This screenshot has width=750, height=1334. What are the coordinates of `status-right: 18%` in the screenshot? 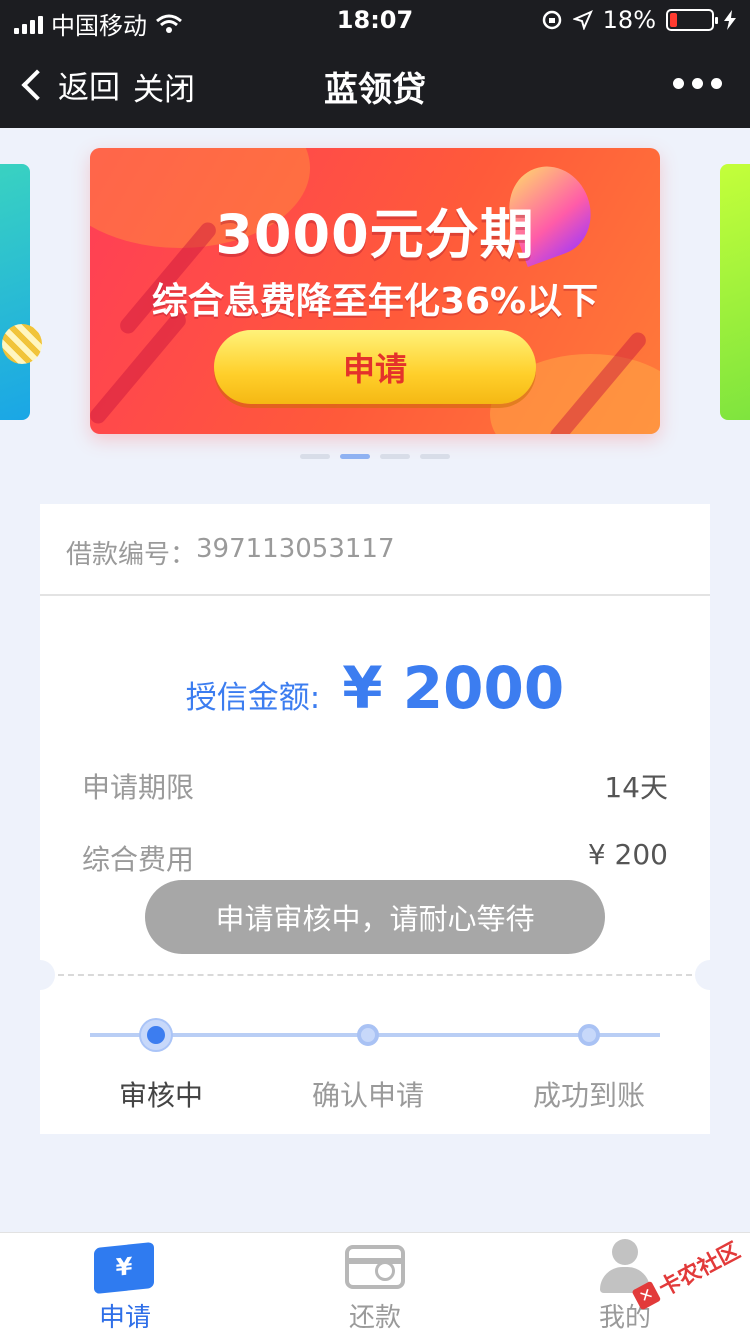 It's located at (638, 20).